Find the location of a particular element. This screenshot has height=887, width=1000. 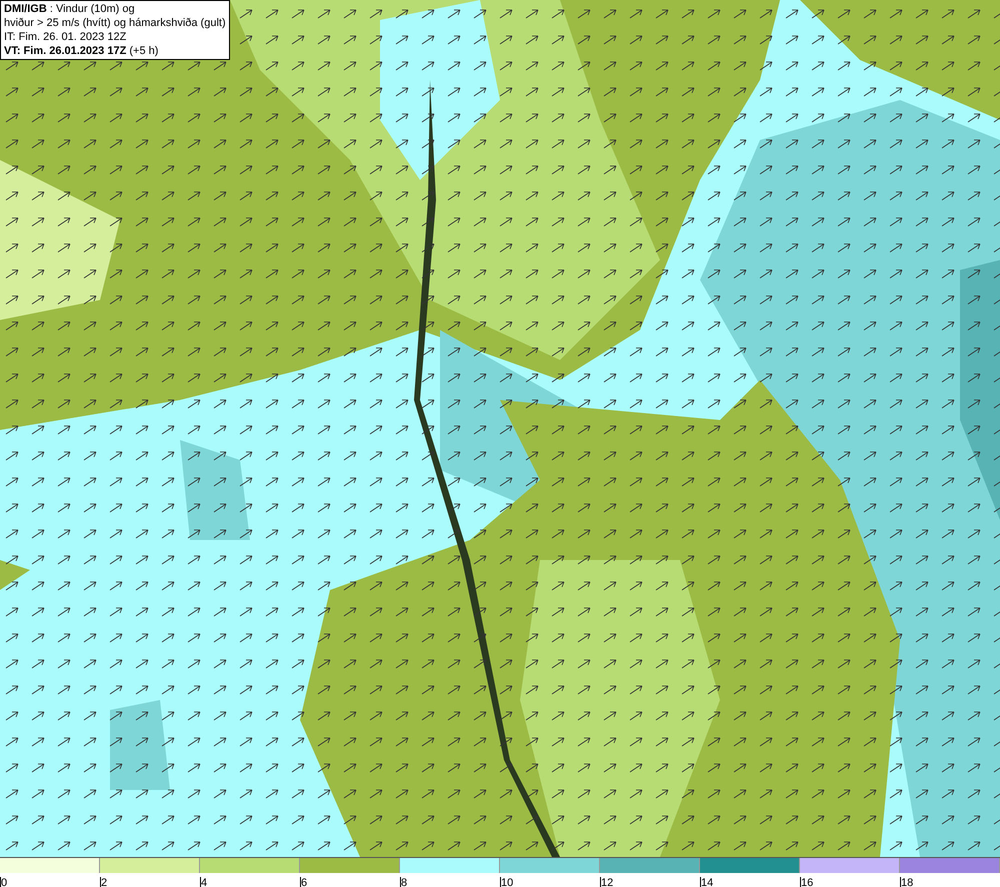

legend-label: 10 is located at coordinates (507, 882).